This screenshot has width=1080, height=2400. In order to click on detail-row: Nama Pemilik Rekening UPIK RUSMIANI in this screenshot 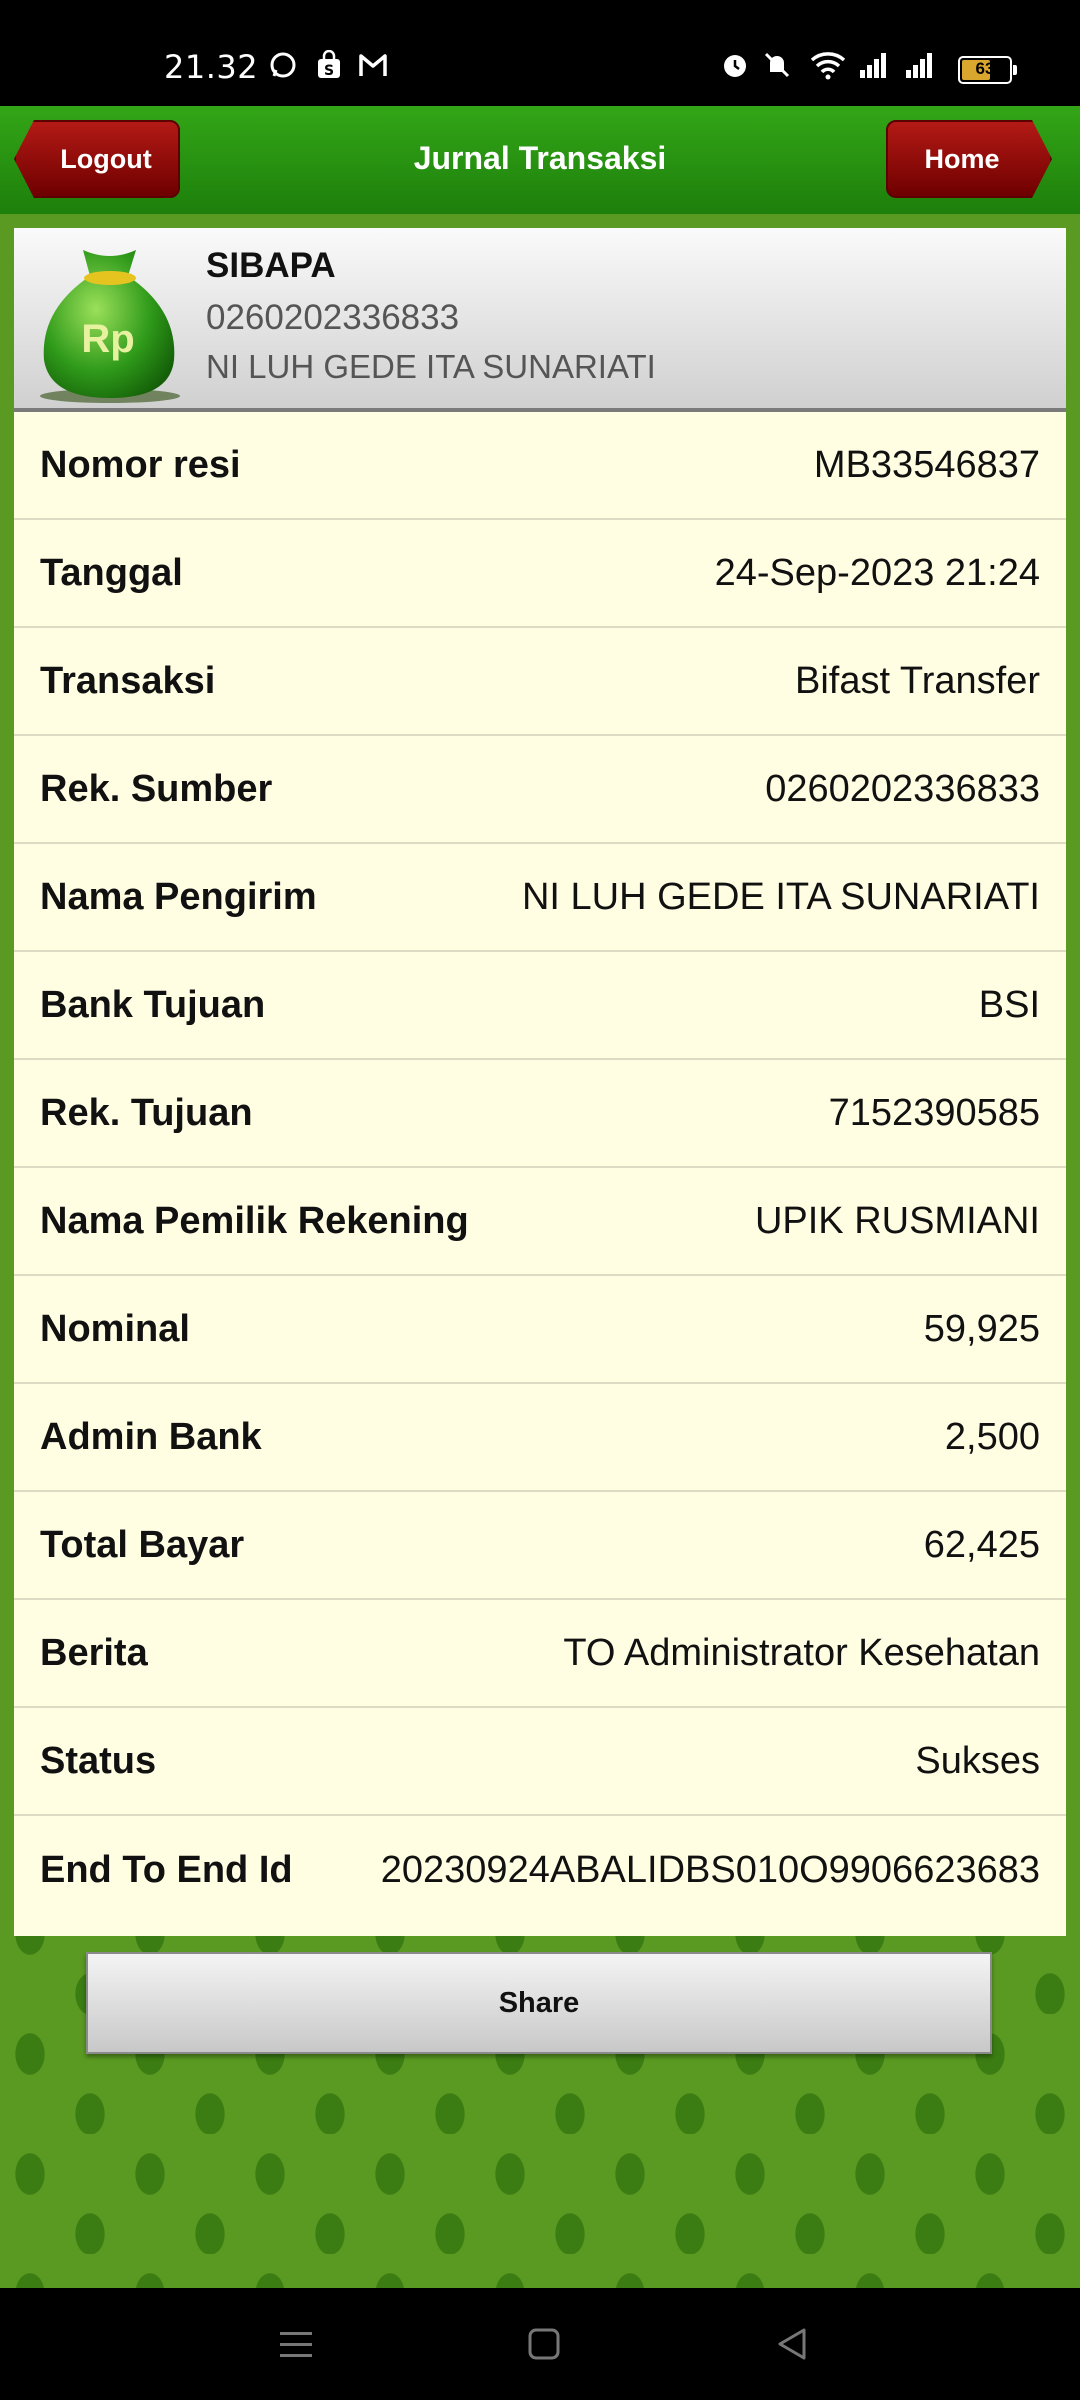, I will do `click(540, 1222)`.